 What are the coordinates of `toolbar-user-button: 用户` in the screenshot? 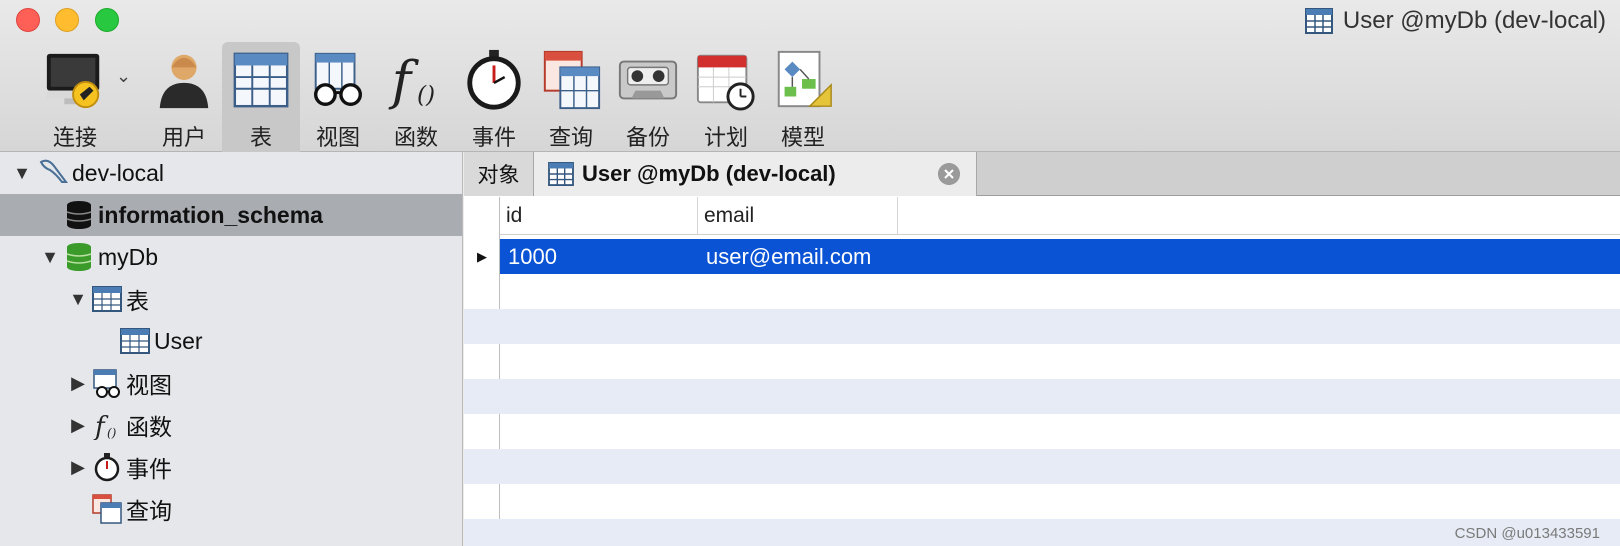 It's located at (184, 97).